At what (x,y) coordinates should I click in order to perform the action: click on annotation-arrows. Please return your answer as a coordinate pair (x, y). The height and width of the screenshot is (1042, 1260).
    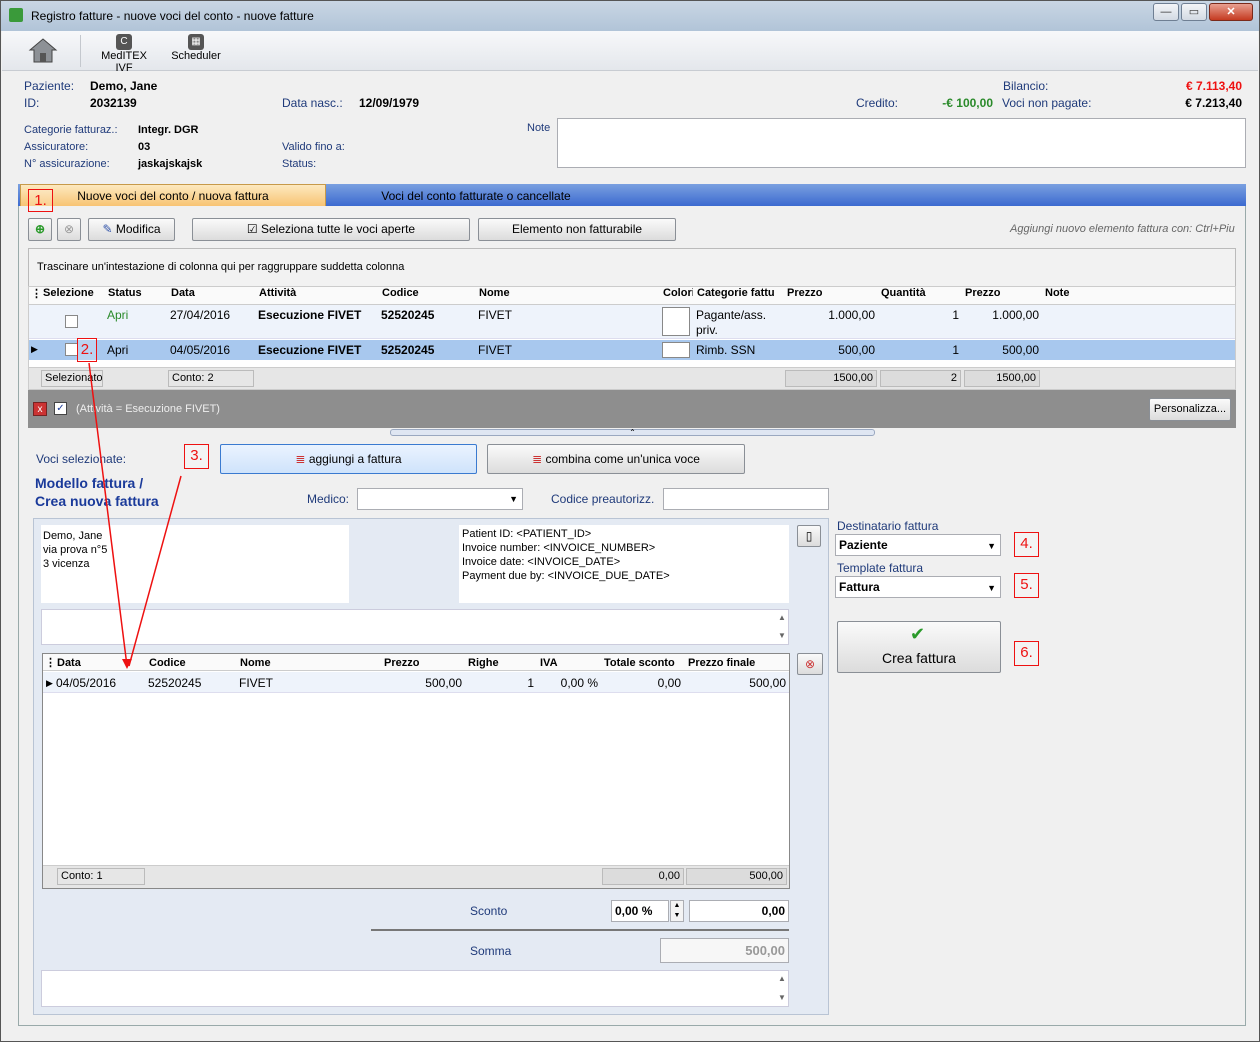
    Looking at the image, I should click on (135, 515).